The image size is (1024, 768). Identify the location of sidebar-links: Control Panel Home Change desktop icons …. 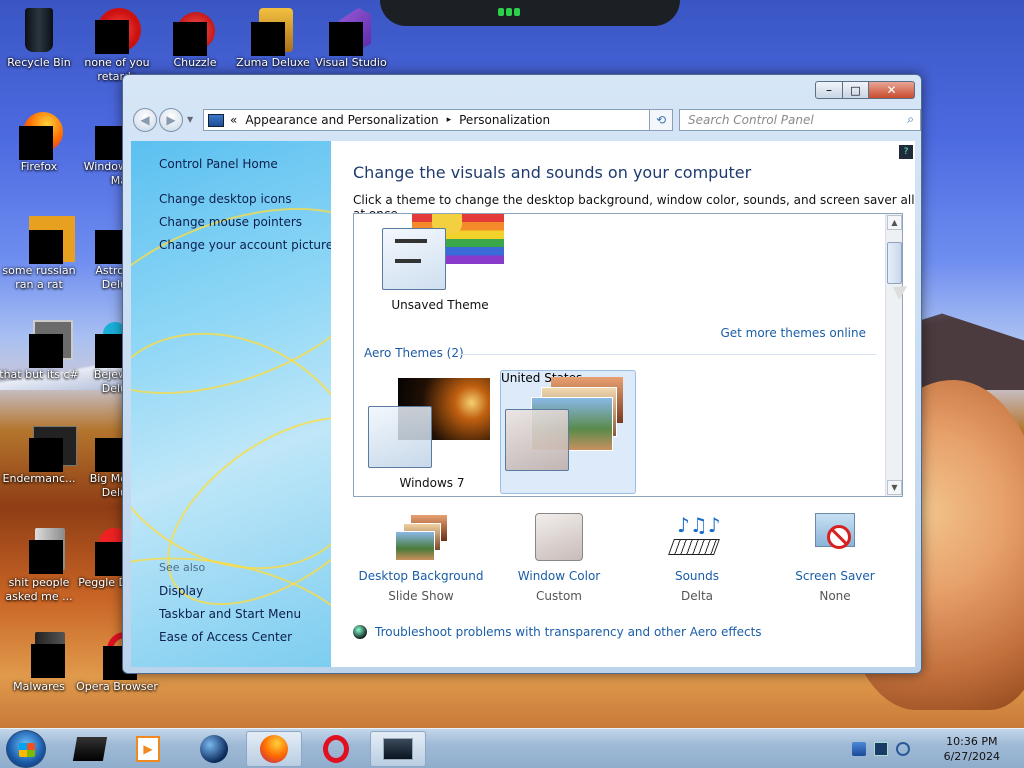
(245, 209).